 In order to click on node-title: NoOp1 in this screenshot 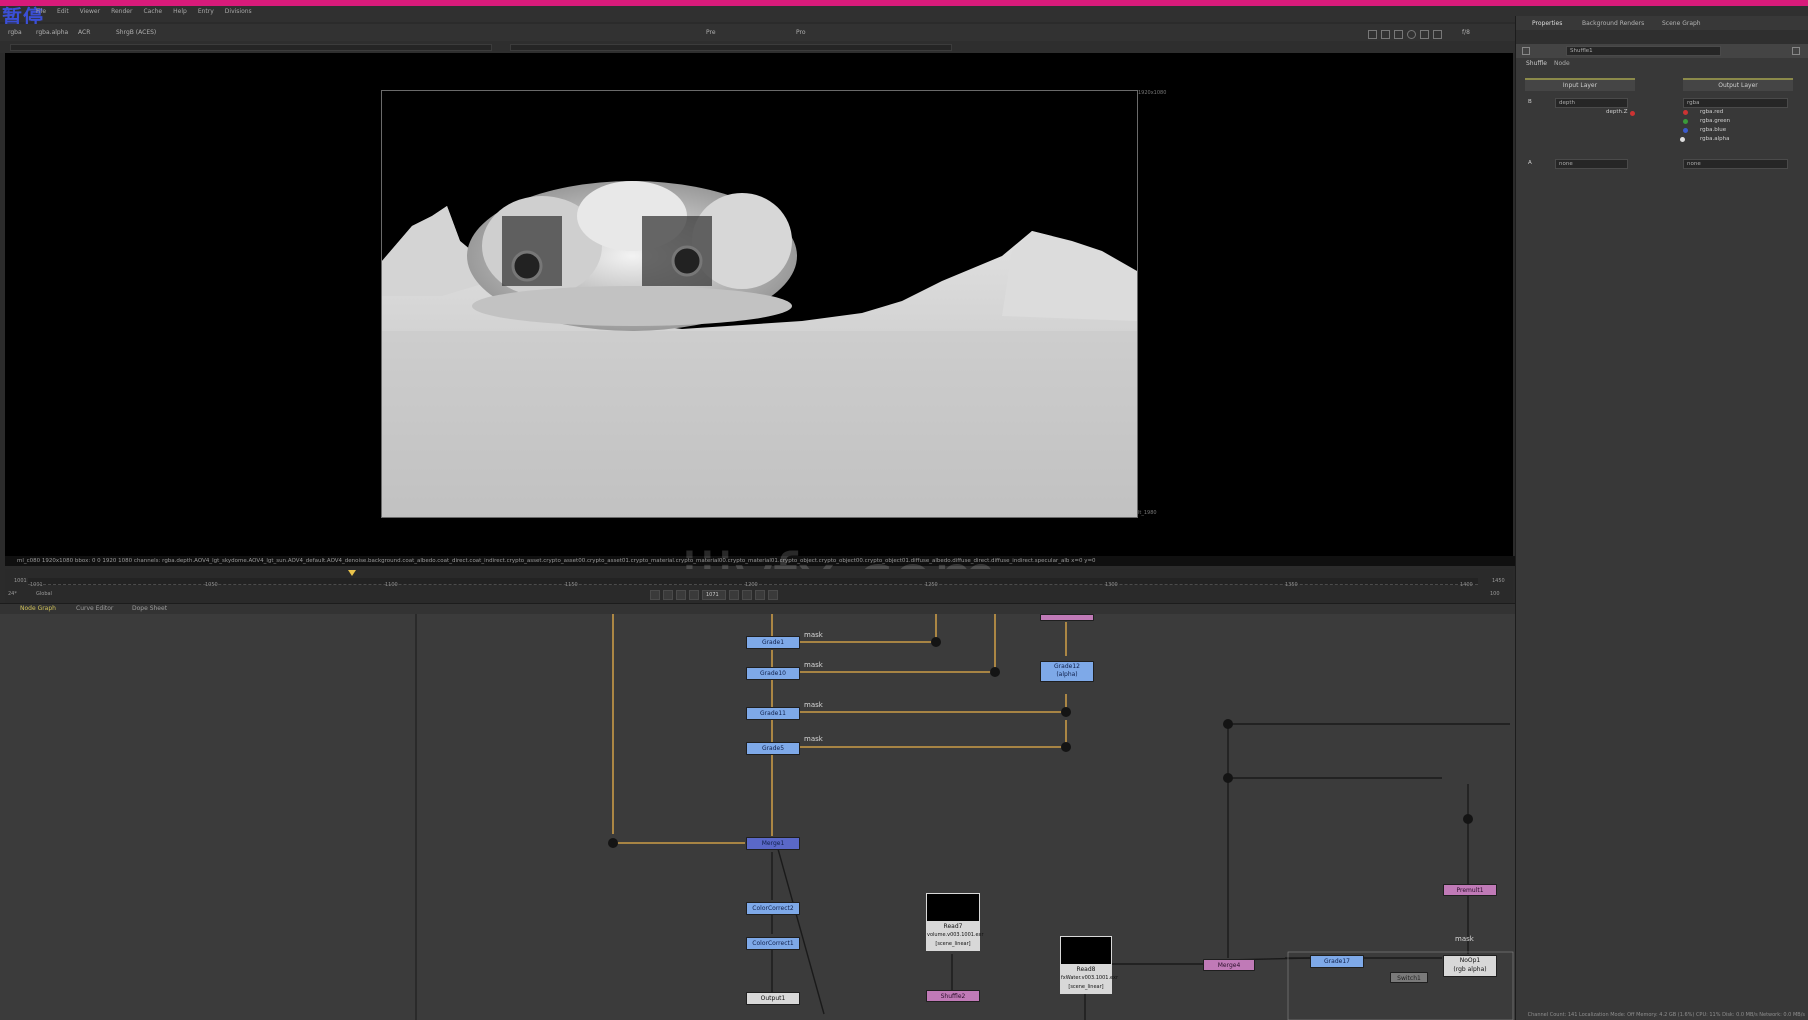, I will do `click(1470, 960)`.